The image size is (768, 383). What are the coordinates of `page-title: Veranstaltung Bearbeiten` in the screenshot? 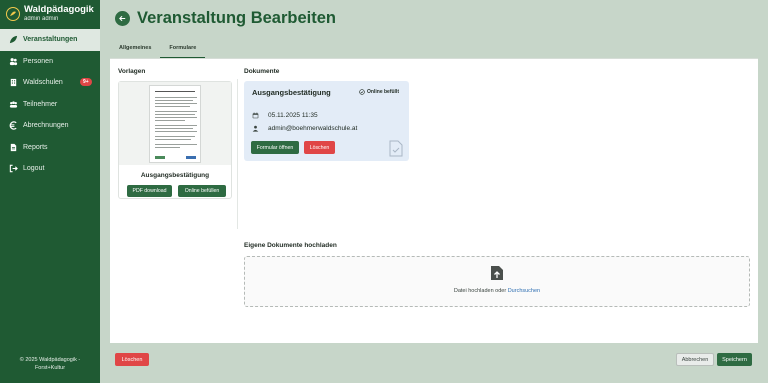 It's located at (236, 18).